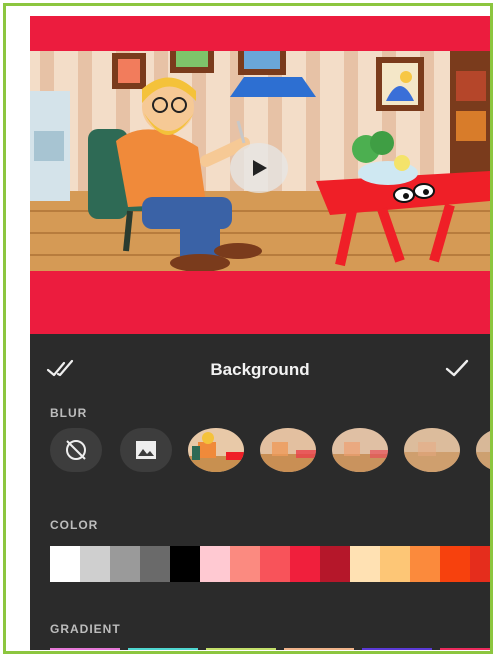 This screenshot has height=663, width=502. I want to click on play-button, so click(259, 168).